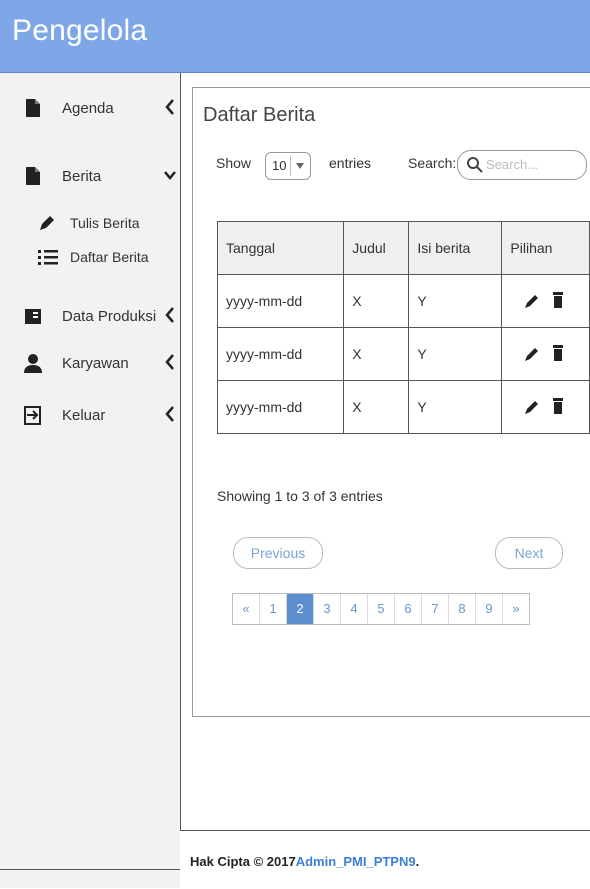  I want to click on next-button: Next, so click(529, 553).